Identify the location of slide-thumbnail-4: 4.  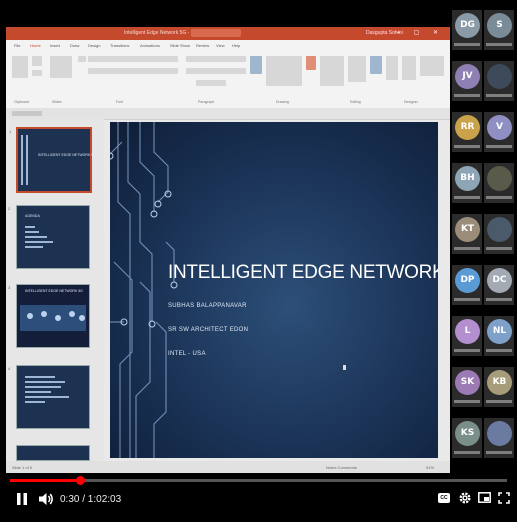
(49, 397).